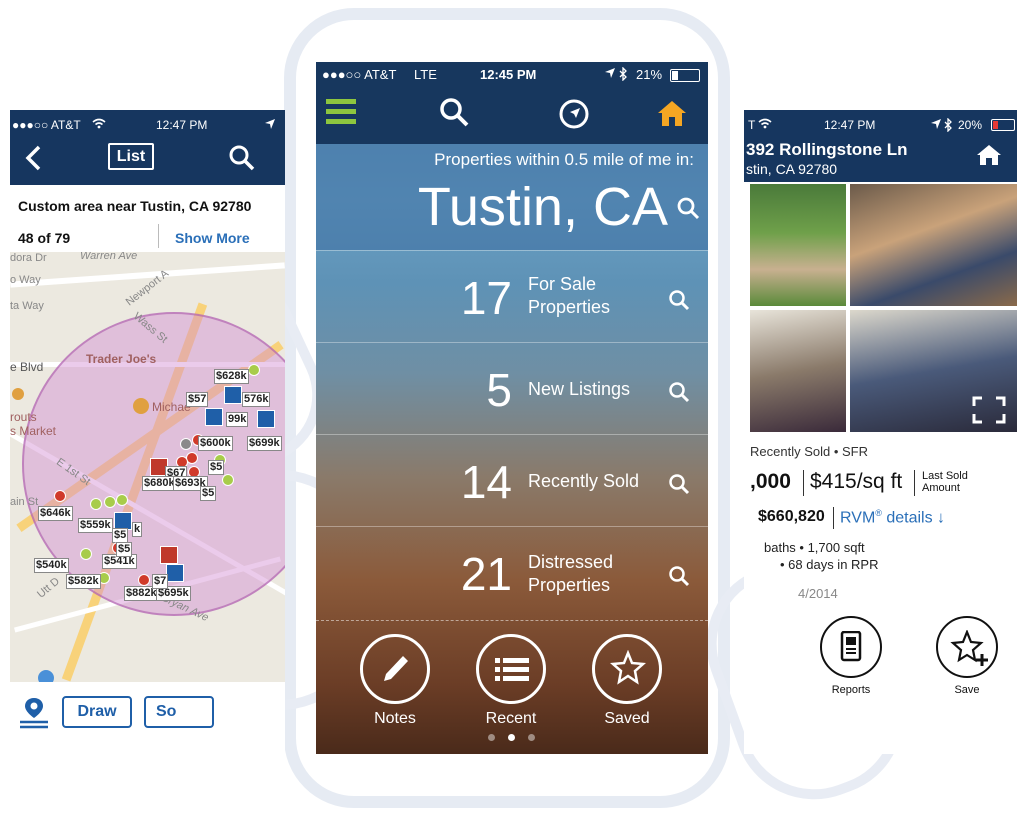 The width and height of the screenshot is (1017, 822). I want to click on reports-button, so click(851, 647).